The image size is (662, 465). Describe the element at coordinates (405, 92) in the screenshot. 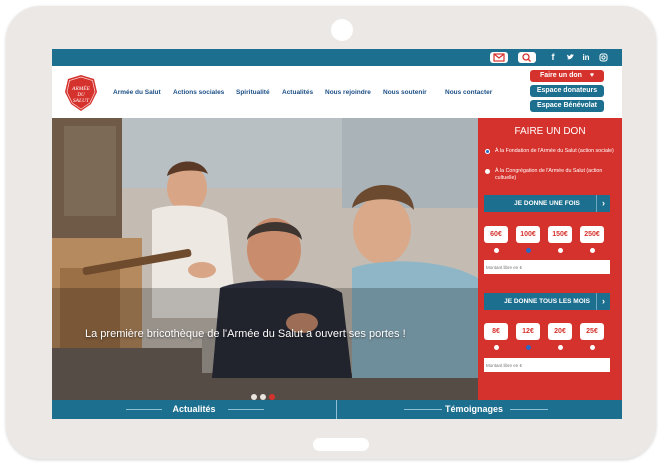

I see `nav-item-nous-soutenir: Nous soutenir` at that location.